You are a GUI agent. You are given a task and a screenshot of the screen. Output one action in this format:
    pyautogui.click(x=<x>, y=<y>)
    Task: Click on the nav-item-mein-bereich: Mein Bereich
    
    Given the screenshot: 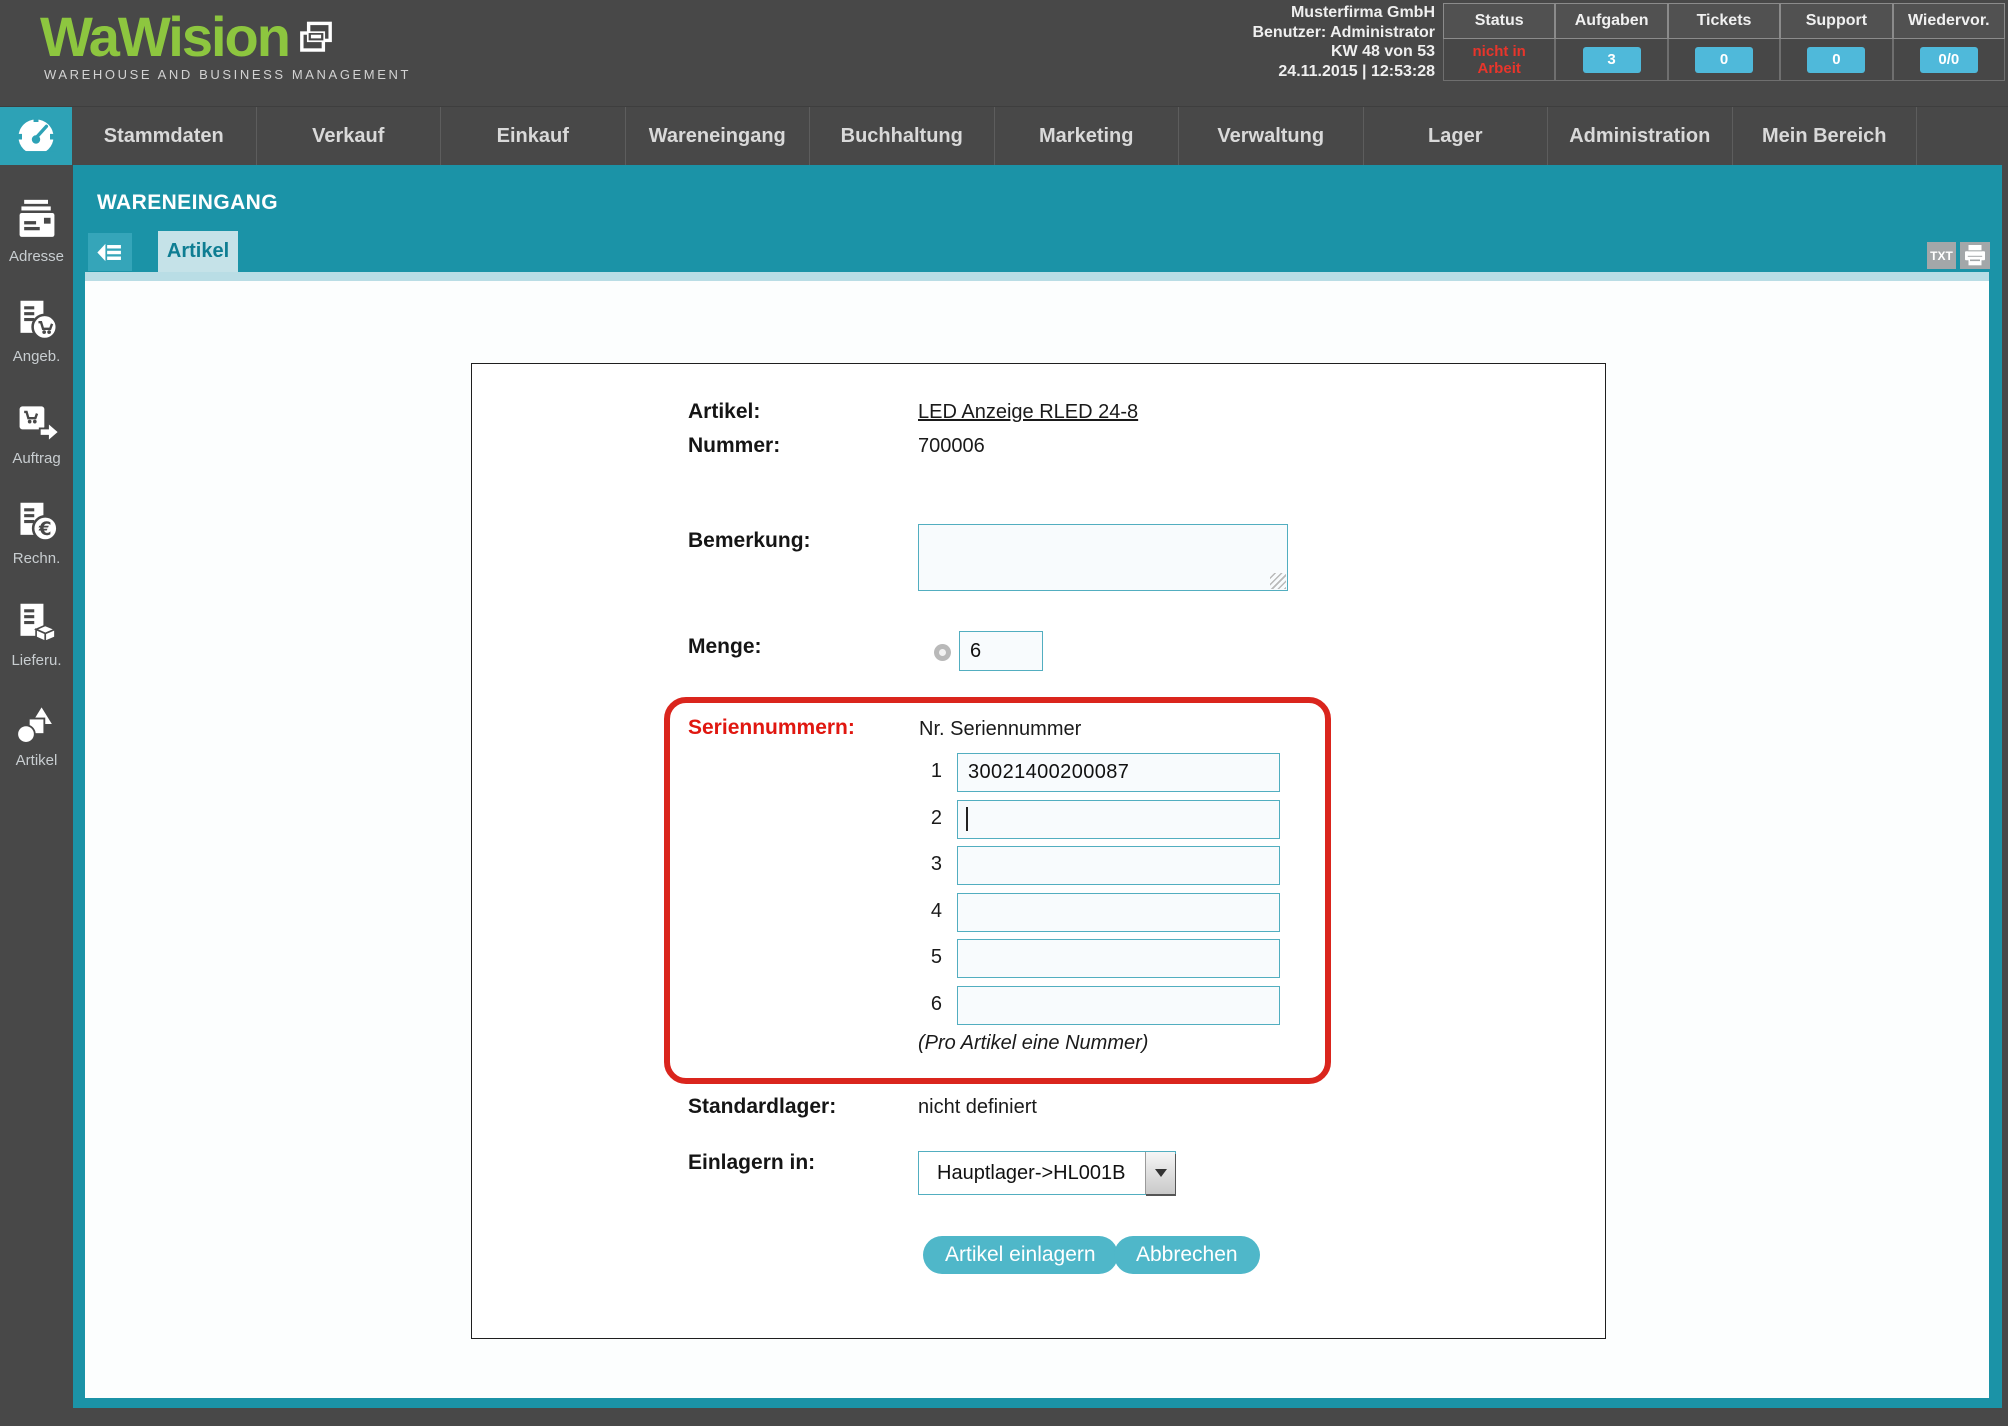 What is the action you would take?
    pyautogui.click(x=1824, y=136)
    